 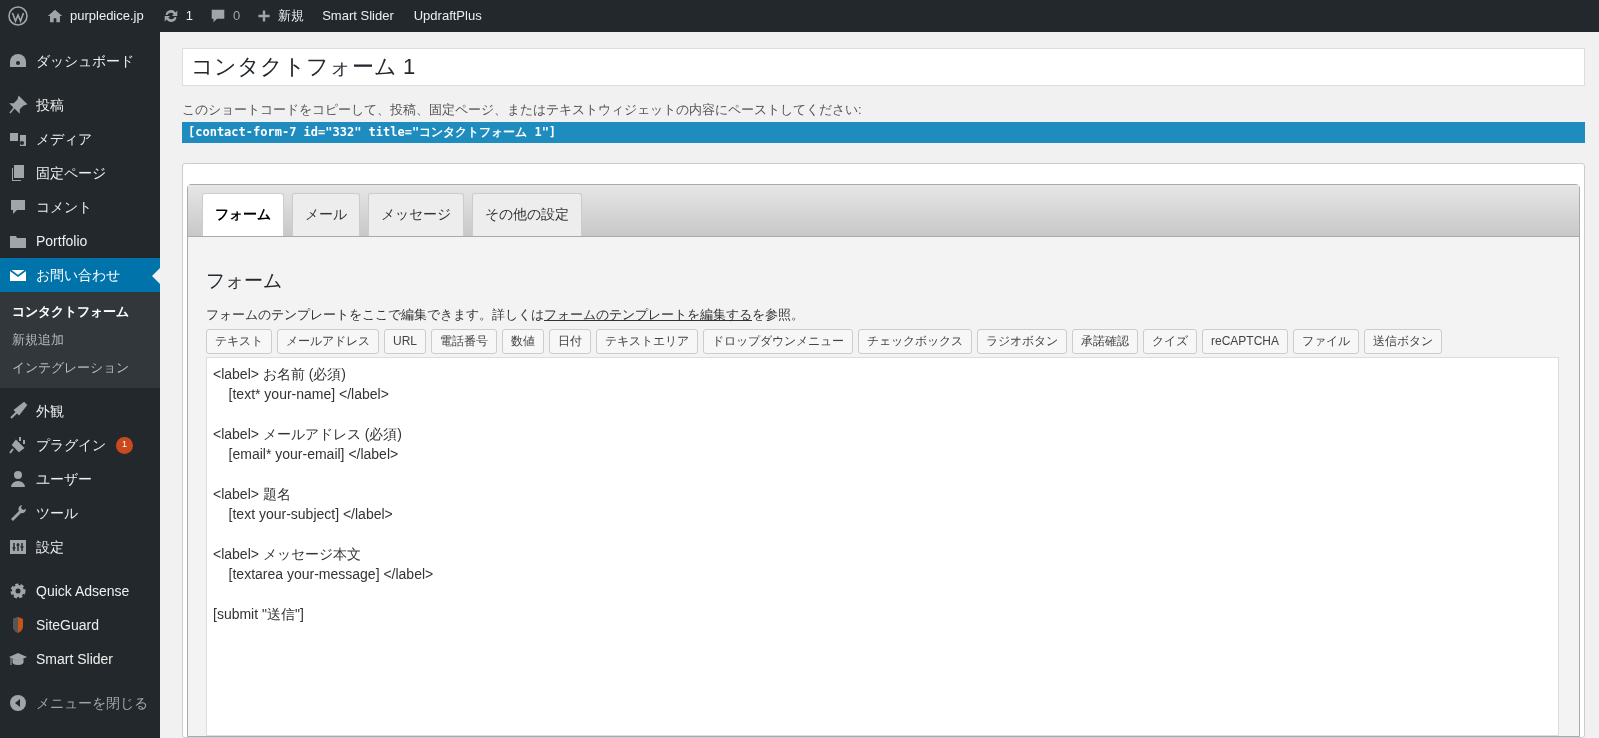 What do you see at coordinates (80, 139) in the screenshot?
I see `sidebar-item: メディア` at bounding box center [80, 139].